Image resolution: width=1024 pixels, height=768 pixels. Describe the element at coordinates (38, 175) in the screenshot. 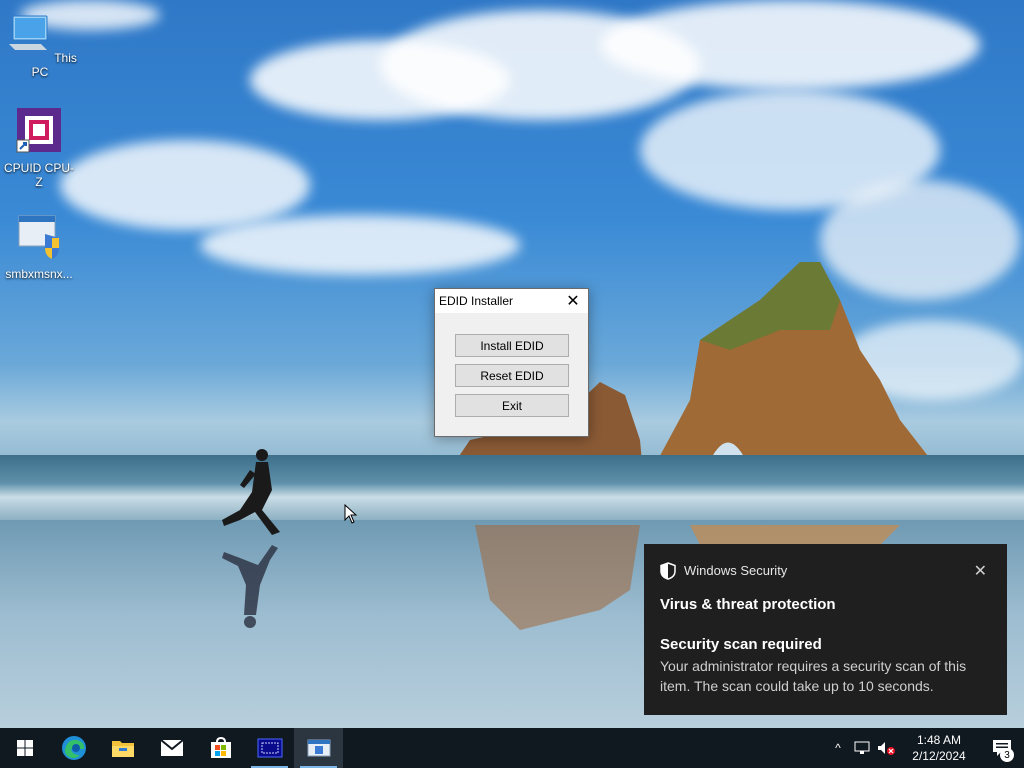

I see `desktop-icon-label: CPUID CPU-Z` at that location.